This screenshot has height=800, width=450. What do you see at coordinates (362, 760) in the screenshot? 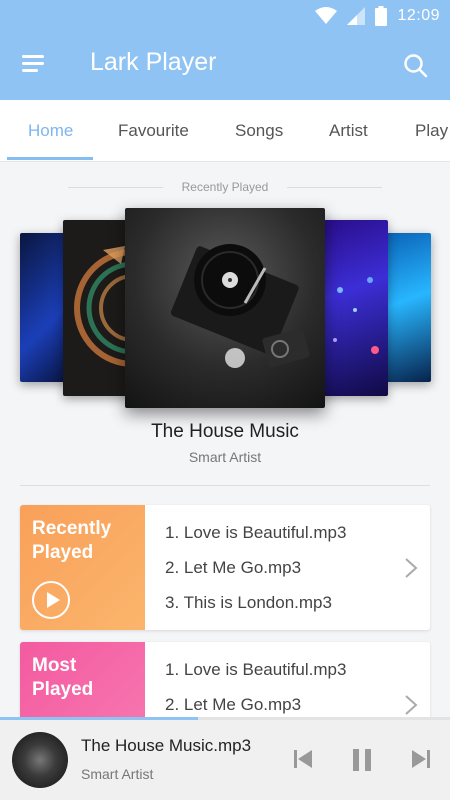
I see `pause-icon` at bounding box center [362, 760].